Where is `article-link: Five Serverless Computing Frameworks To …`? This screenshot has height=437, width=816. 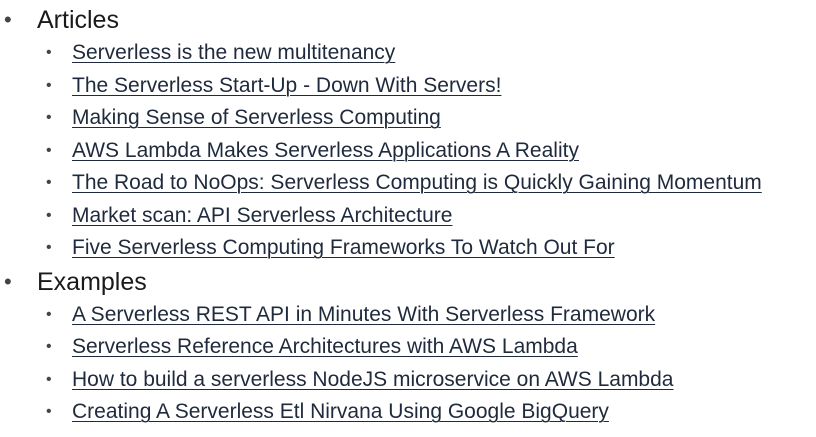
article-link: Five Serverless Computing Frameworks To … is located at coordinates (343, 248).